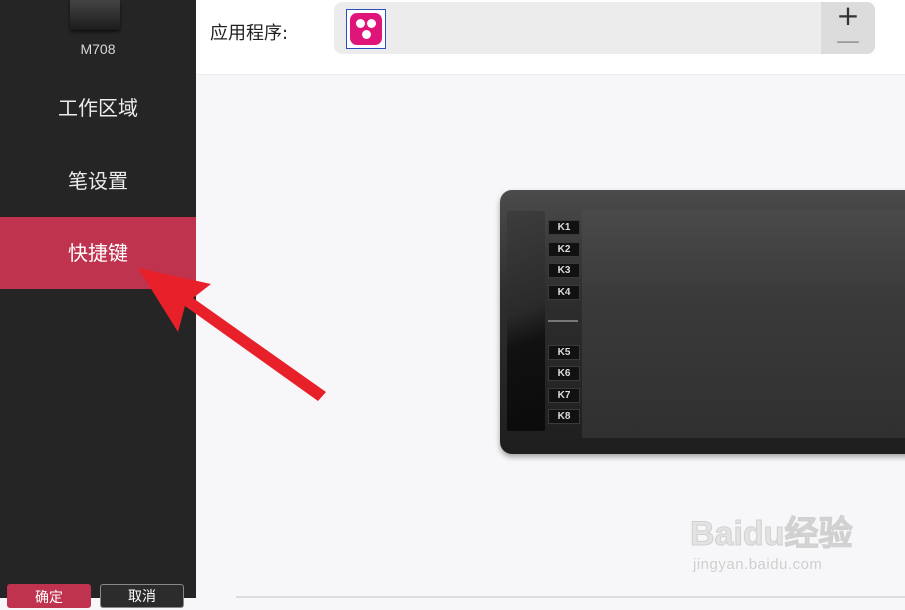 The width and height of the screenshot is (905, 610). Describe the element at coordinates (604, 28) in the screenshot. I see `app-selector-bar: + —` at that location.